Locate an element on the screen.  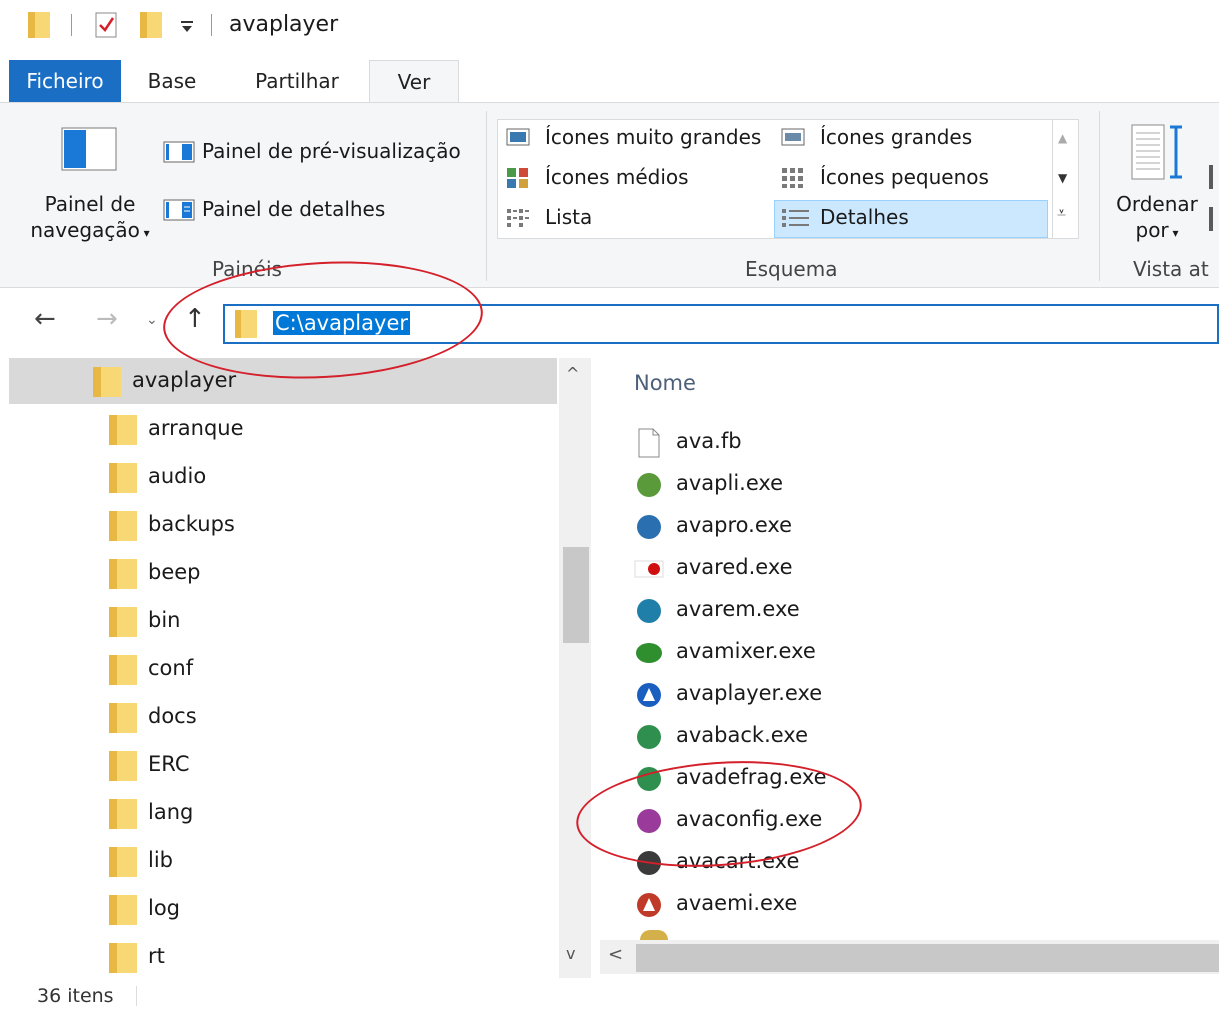
tree-scrollbar-thumb is located at coordinates (576, 595).